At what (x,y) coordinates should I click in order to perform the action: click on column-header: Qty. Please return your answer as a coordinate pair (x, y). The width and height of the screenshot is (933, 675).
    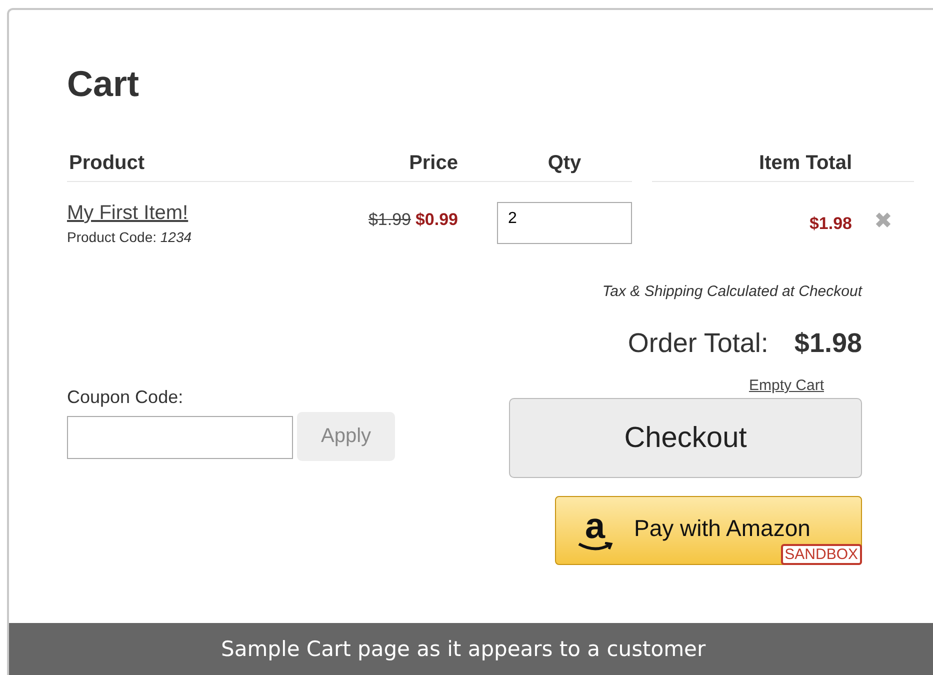
    Looking at the image, I should click on (545, 167).